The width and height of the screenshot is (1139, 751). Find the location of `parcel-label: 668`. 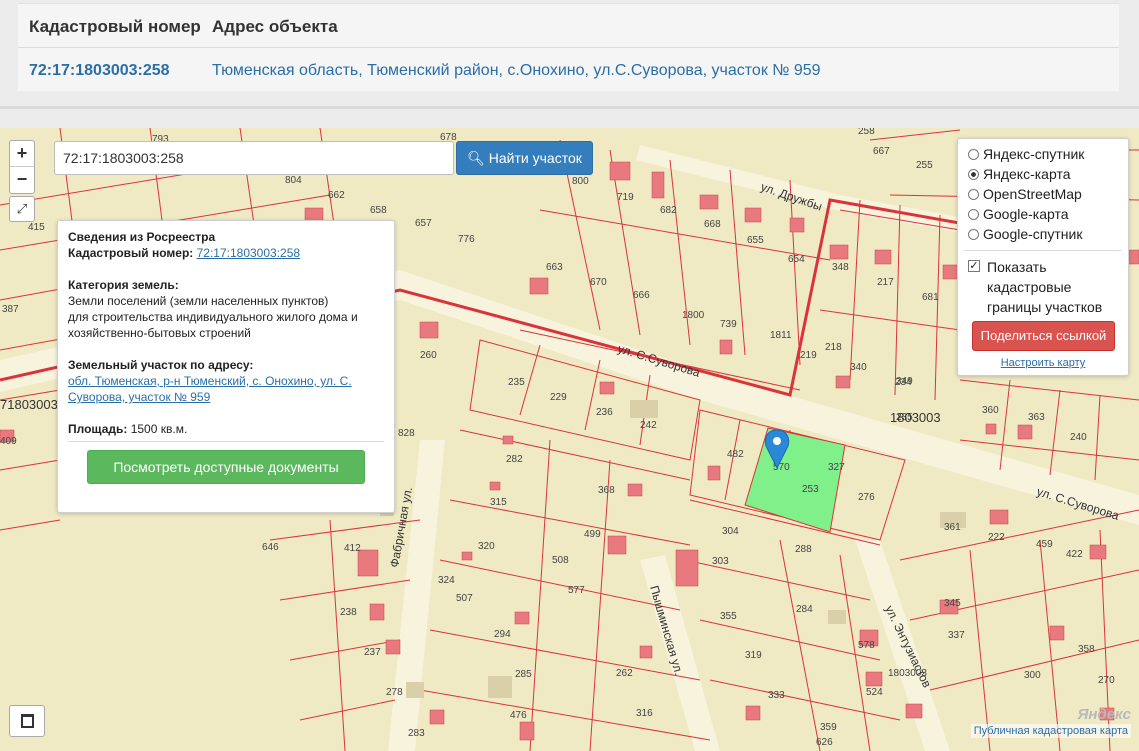

parcel-label: 668 is located at coordinates (712, 224).